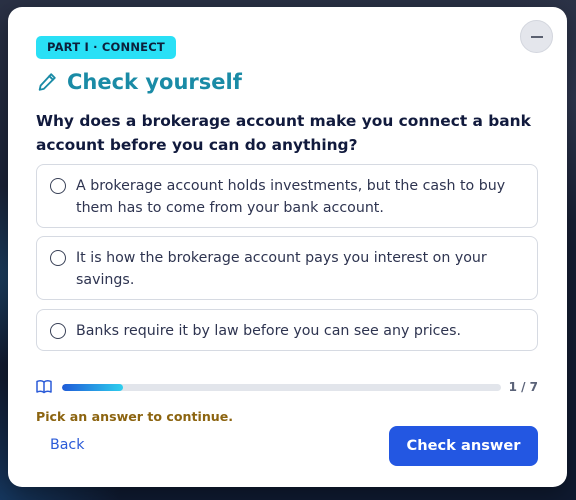  What do you see at coordinates (93, 387) in the screenshot?
I see `progress-fill` at bounding box center [93, 387].